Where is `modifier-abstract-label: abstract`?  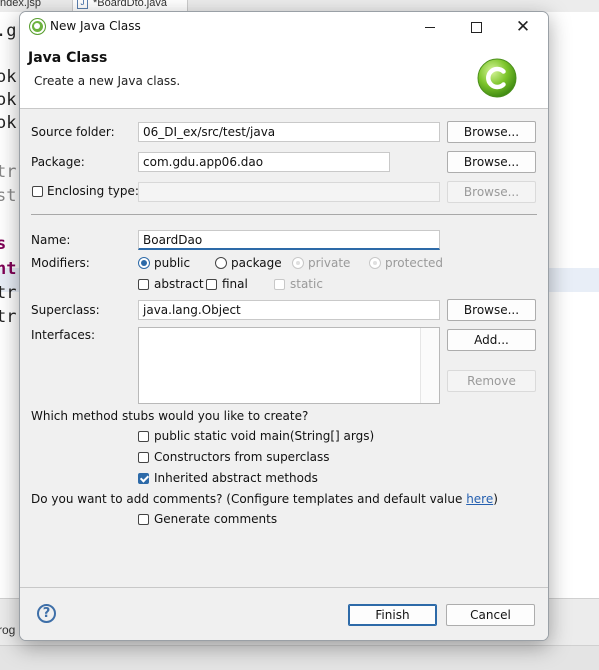 modifier-abstract-label: abstract is located at coordinates (179, 284).